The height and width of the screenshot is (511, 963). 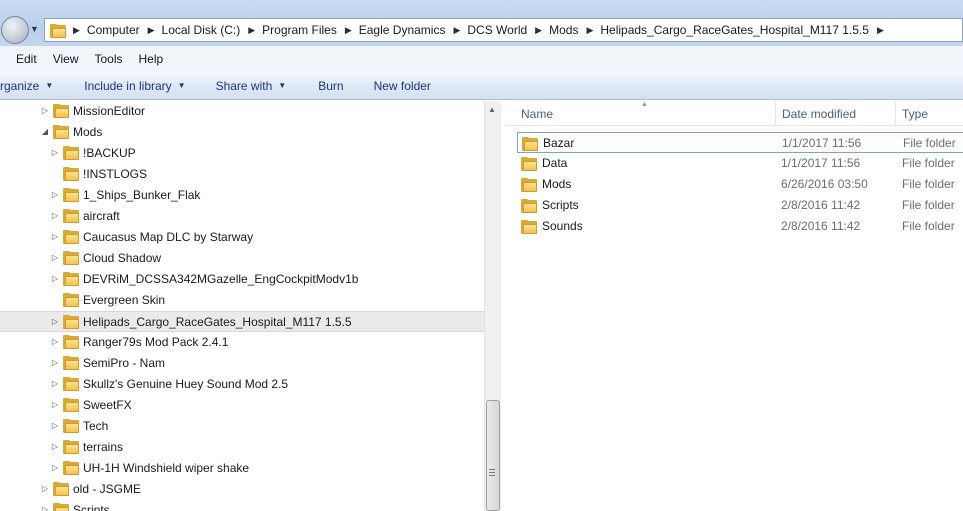 What do you see at coordinates (492, 109) in the screenshot?
I see `scroll-up-icon: ▲` at bounding box center [492, 109].